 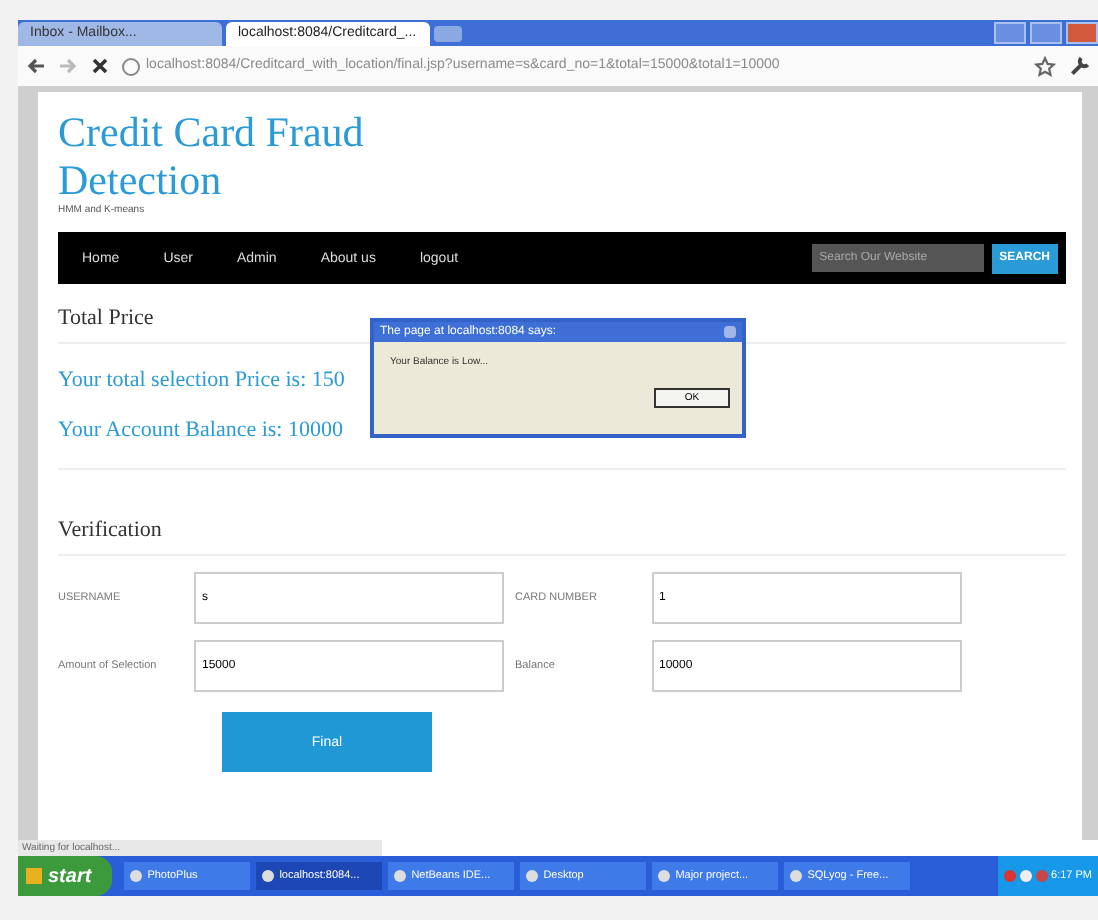 I want to click on star-icon, so click(x=1045, y=66).